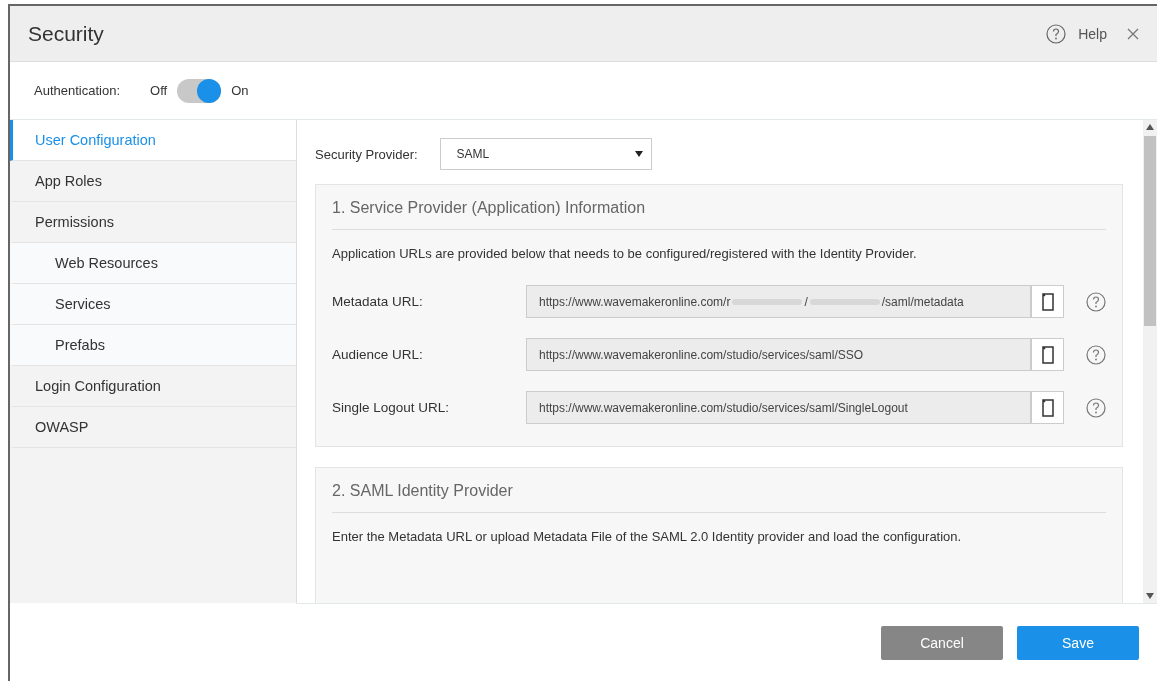 The height and width of the screenshot is (681, 1157). I want to click on url-field: https://www.wavemakeronline.com/r / /saml/metadata, so click(778, 301).